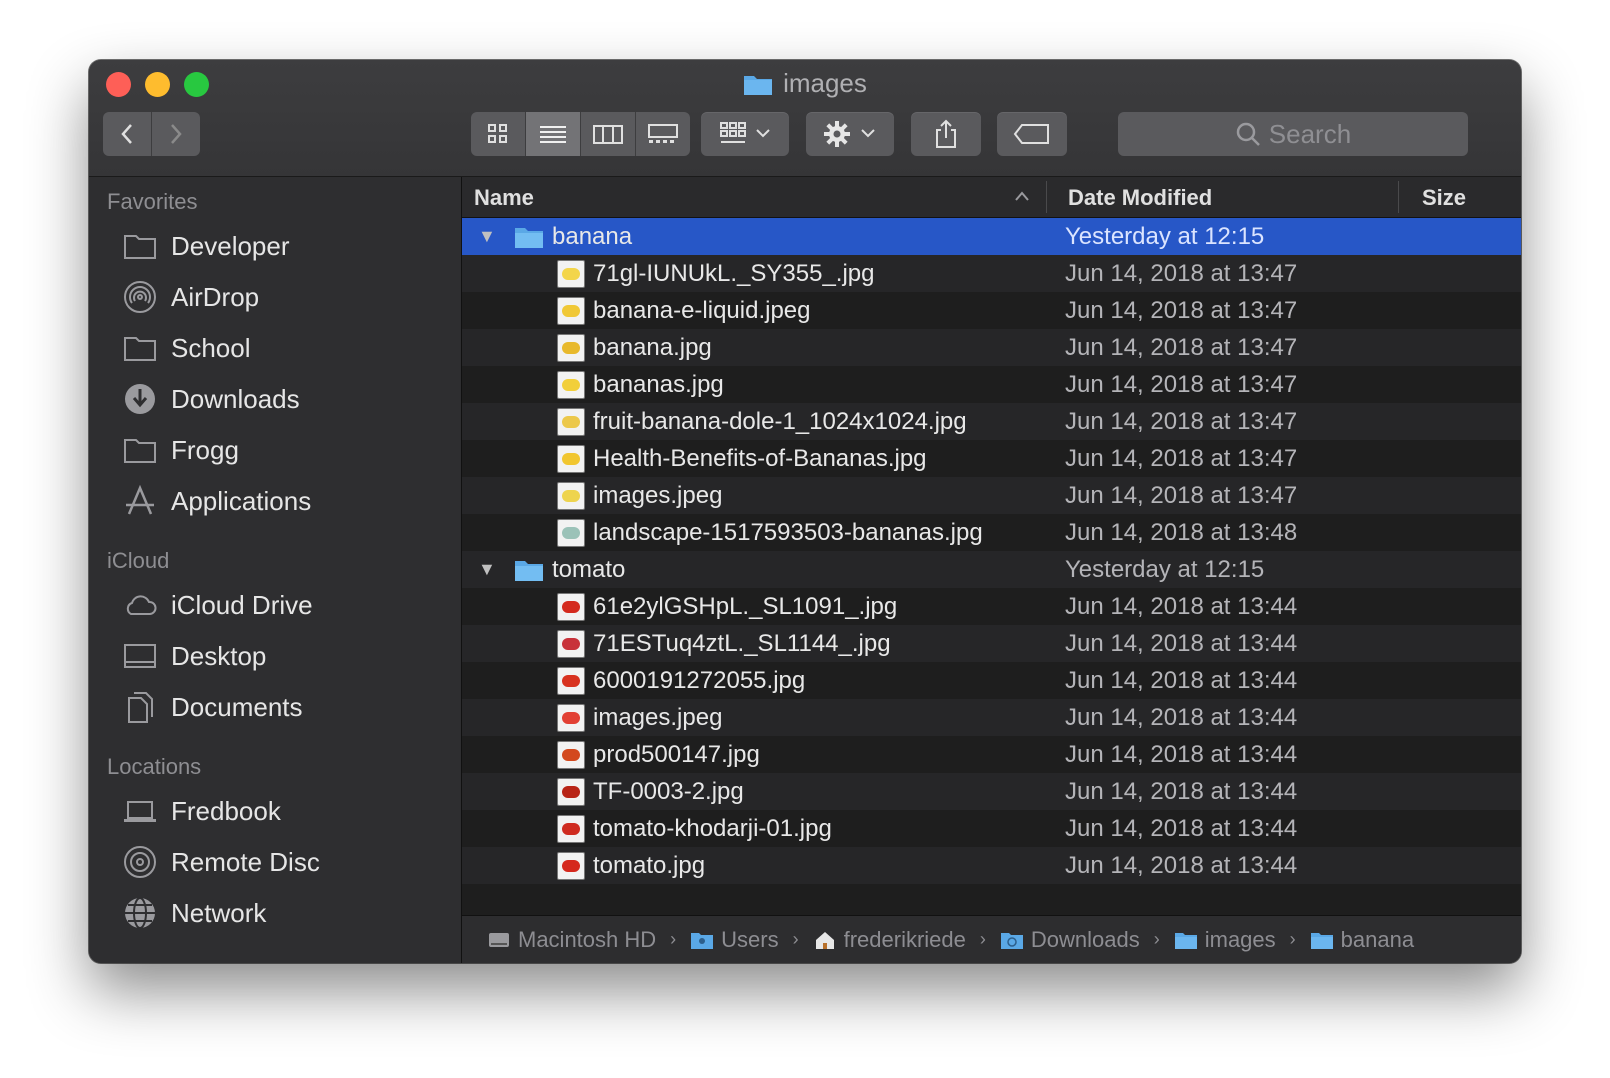  What do you see at coordinates (140, 707) in the screenshot?
I see `documents-icon` at bounding box center [140, 707].